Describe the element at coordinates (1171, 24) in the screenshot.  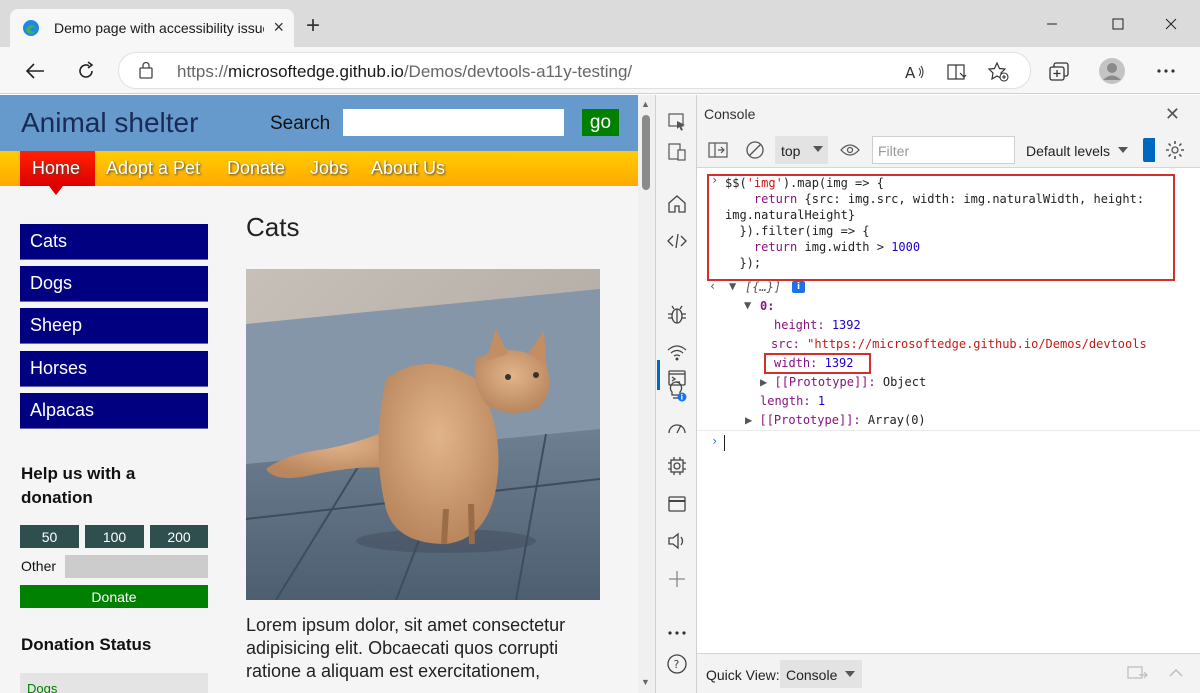
I see `close-window-button` at that location.